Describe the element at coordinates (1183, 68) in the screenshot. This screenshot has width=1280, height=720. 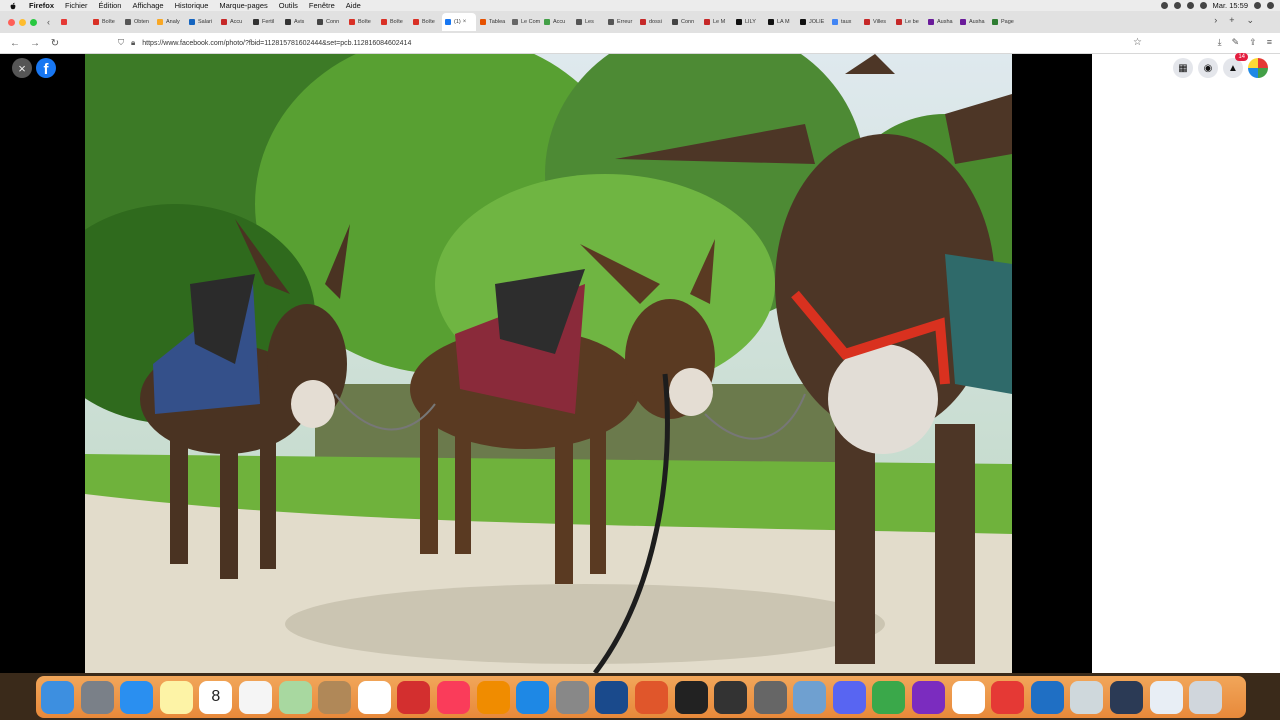
I see `menu-grid-button: ▦` at that location.